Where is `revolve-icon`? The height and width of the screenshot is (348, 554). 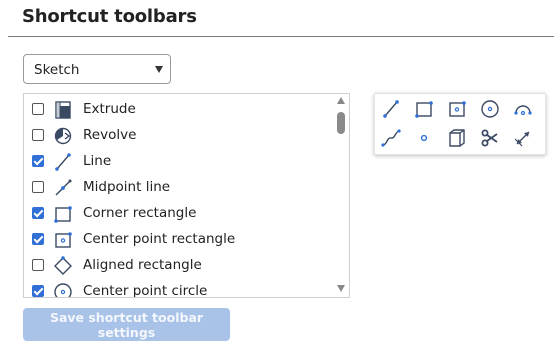 revolve-icon is located at coordinates (63, 136).